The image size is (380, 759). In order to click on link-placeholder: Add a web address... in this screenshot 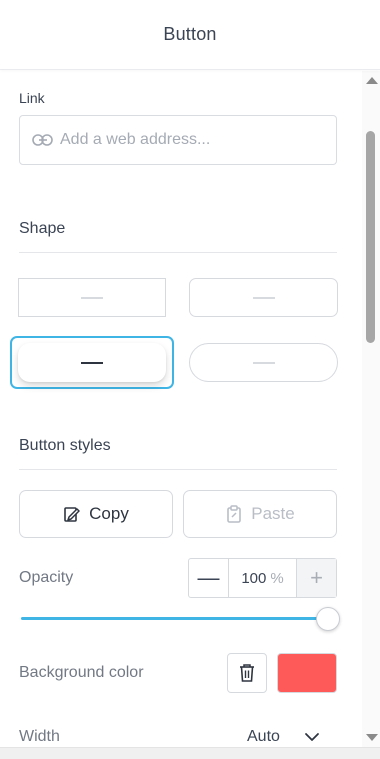, I will do `click(135, 139)`.